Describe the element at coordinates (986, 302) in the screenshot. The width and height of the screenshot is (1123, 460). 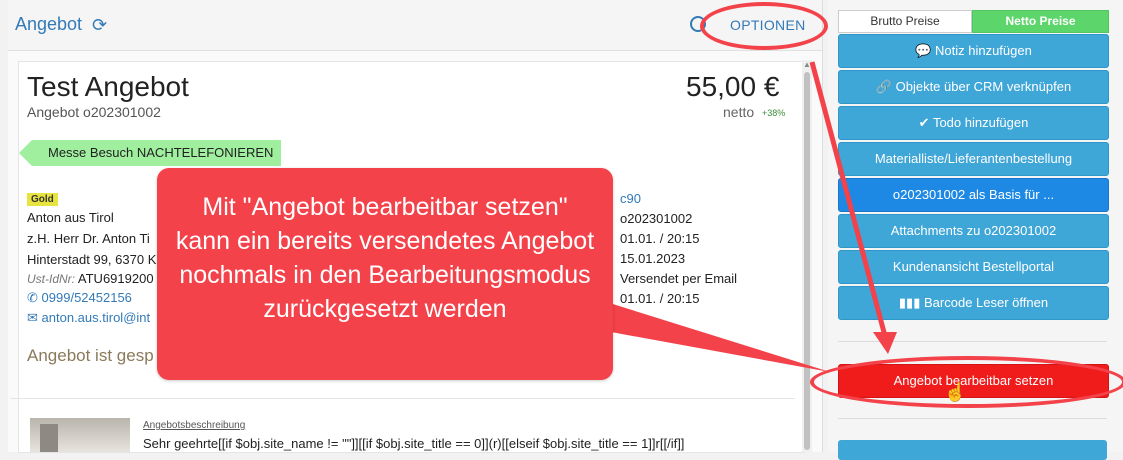
I see `barcode-label: Barcode Leser öffnen` at that location.